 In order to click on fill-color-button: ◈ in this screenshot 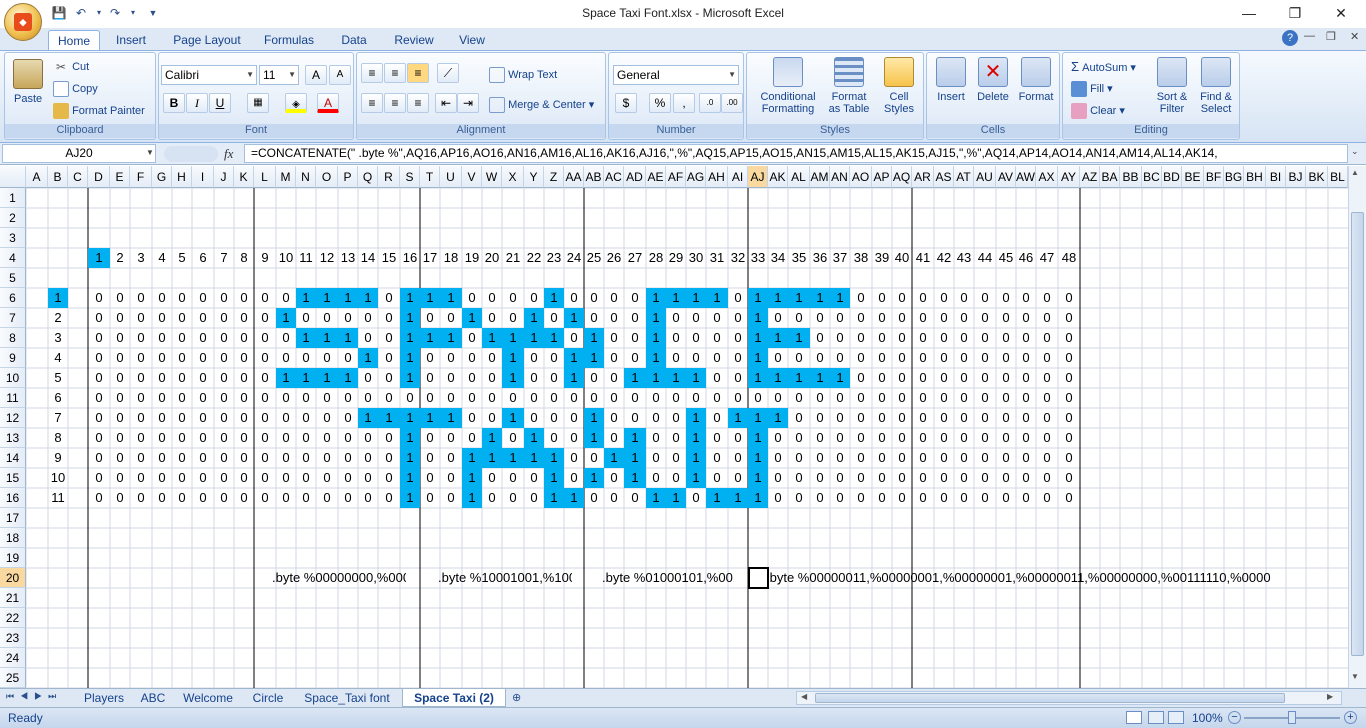, I will do `click(296, 103)`.